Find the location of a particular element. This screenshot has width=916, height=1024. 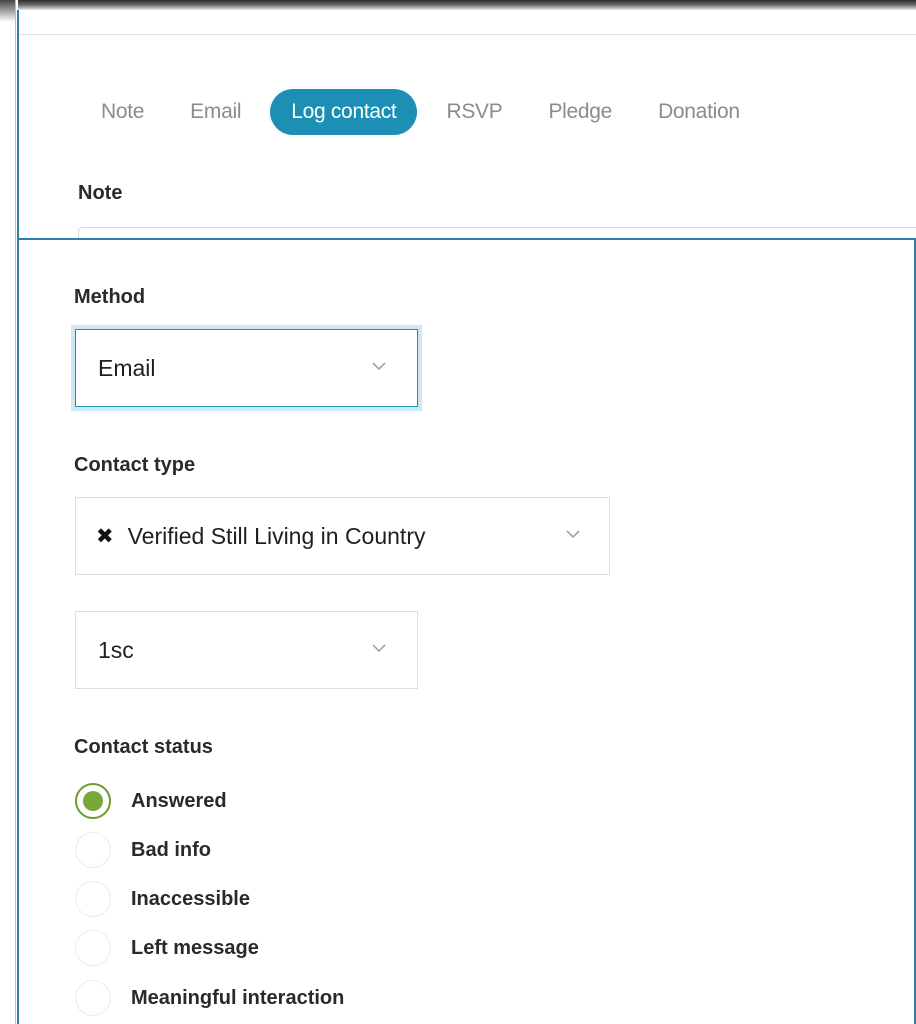

radio-label: Inaccessible is located at coordinates (190, 898).